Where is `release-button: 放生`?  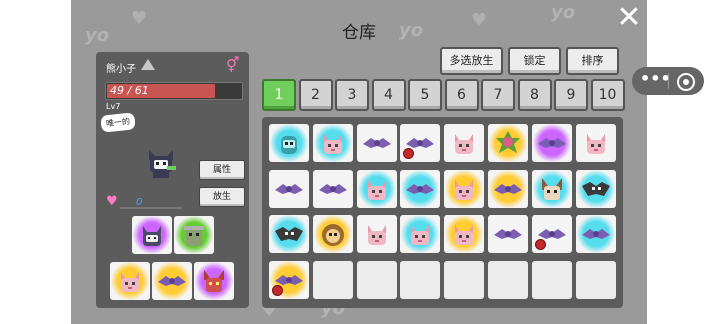 release-button: 放生 is located at coordinates (222, 197).